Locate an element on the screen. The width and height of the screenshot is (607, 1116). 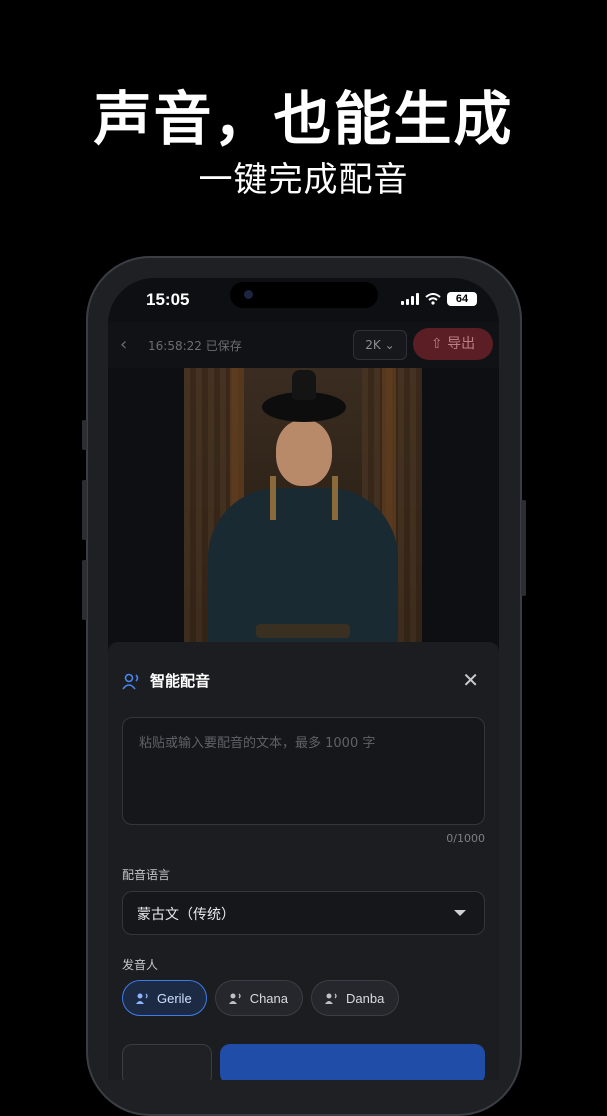
char-counter: 0/1000 is located at coordinates (465, 838).